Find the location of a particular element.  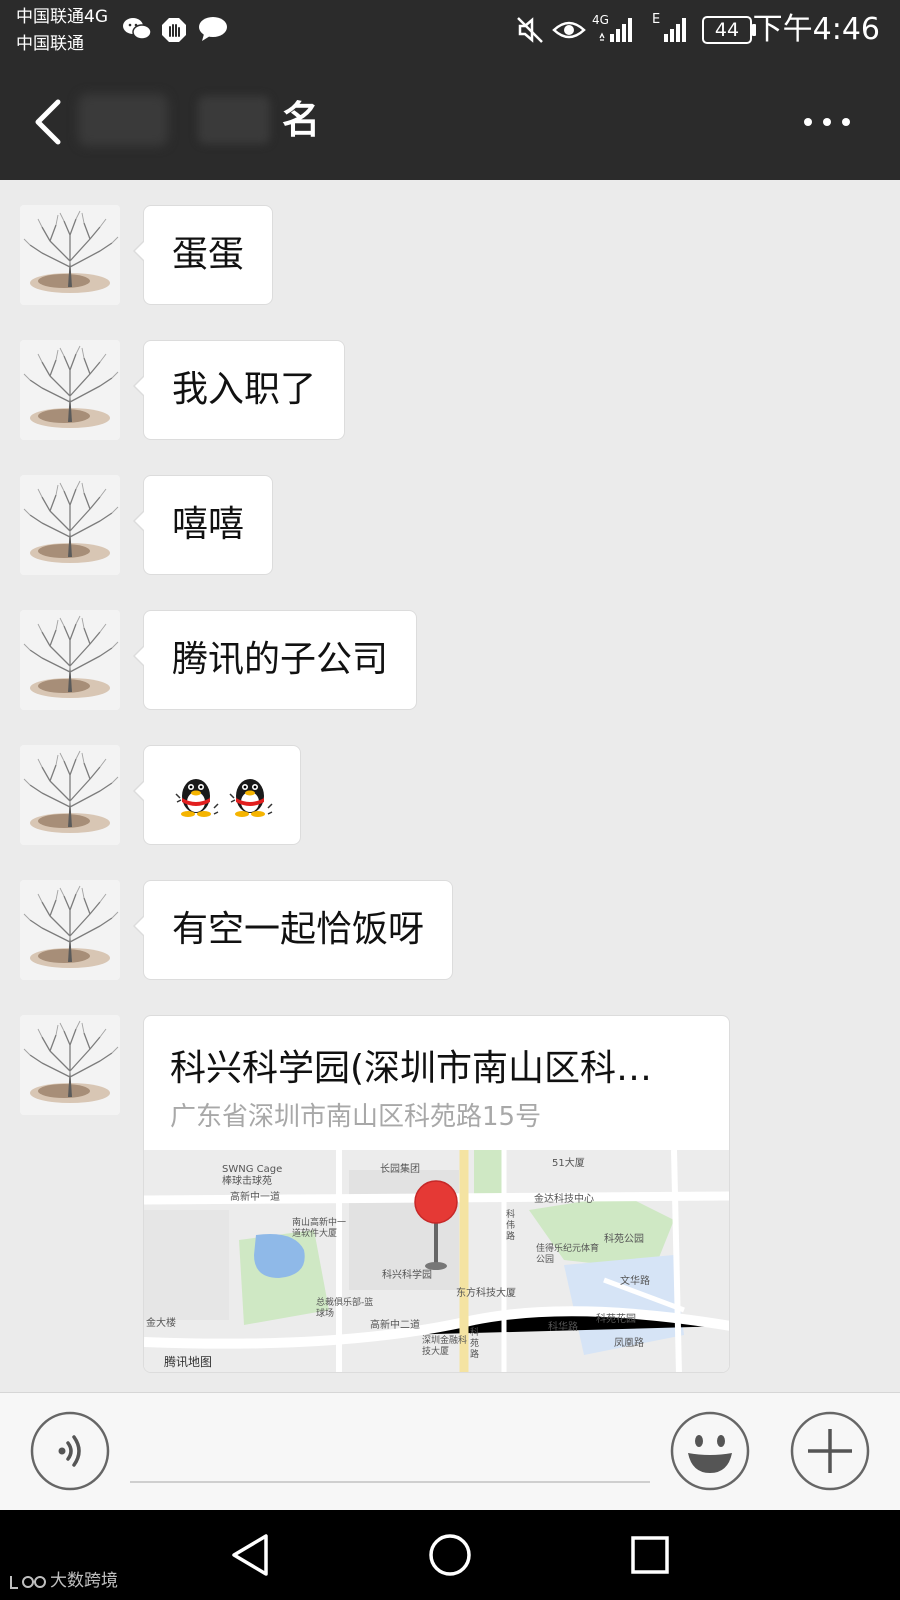

nav-recent-button is located at coordinates (650, 1555).